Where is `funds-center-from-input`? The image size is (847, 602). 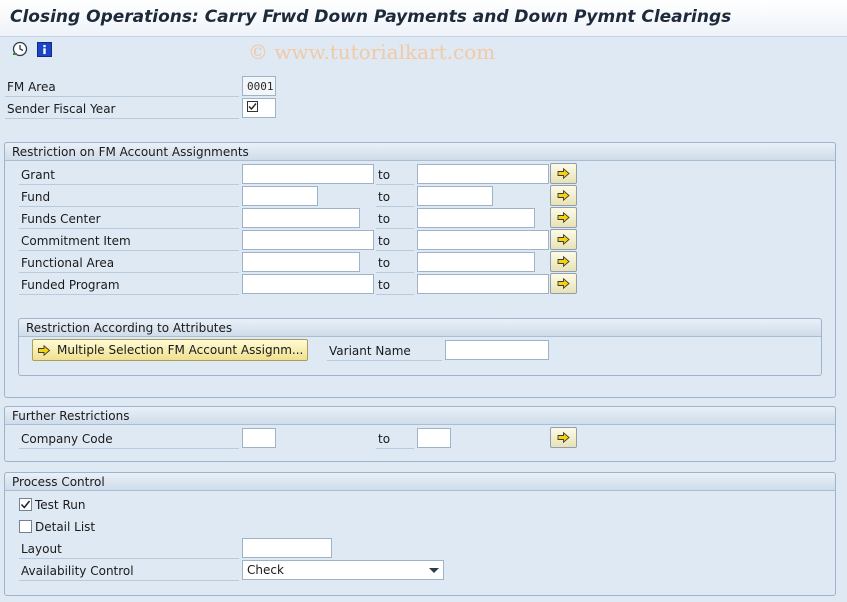
funds-center-from-input is located at coordinates (301, 218).